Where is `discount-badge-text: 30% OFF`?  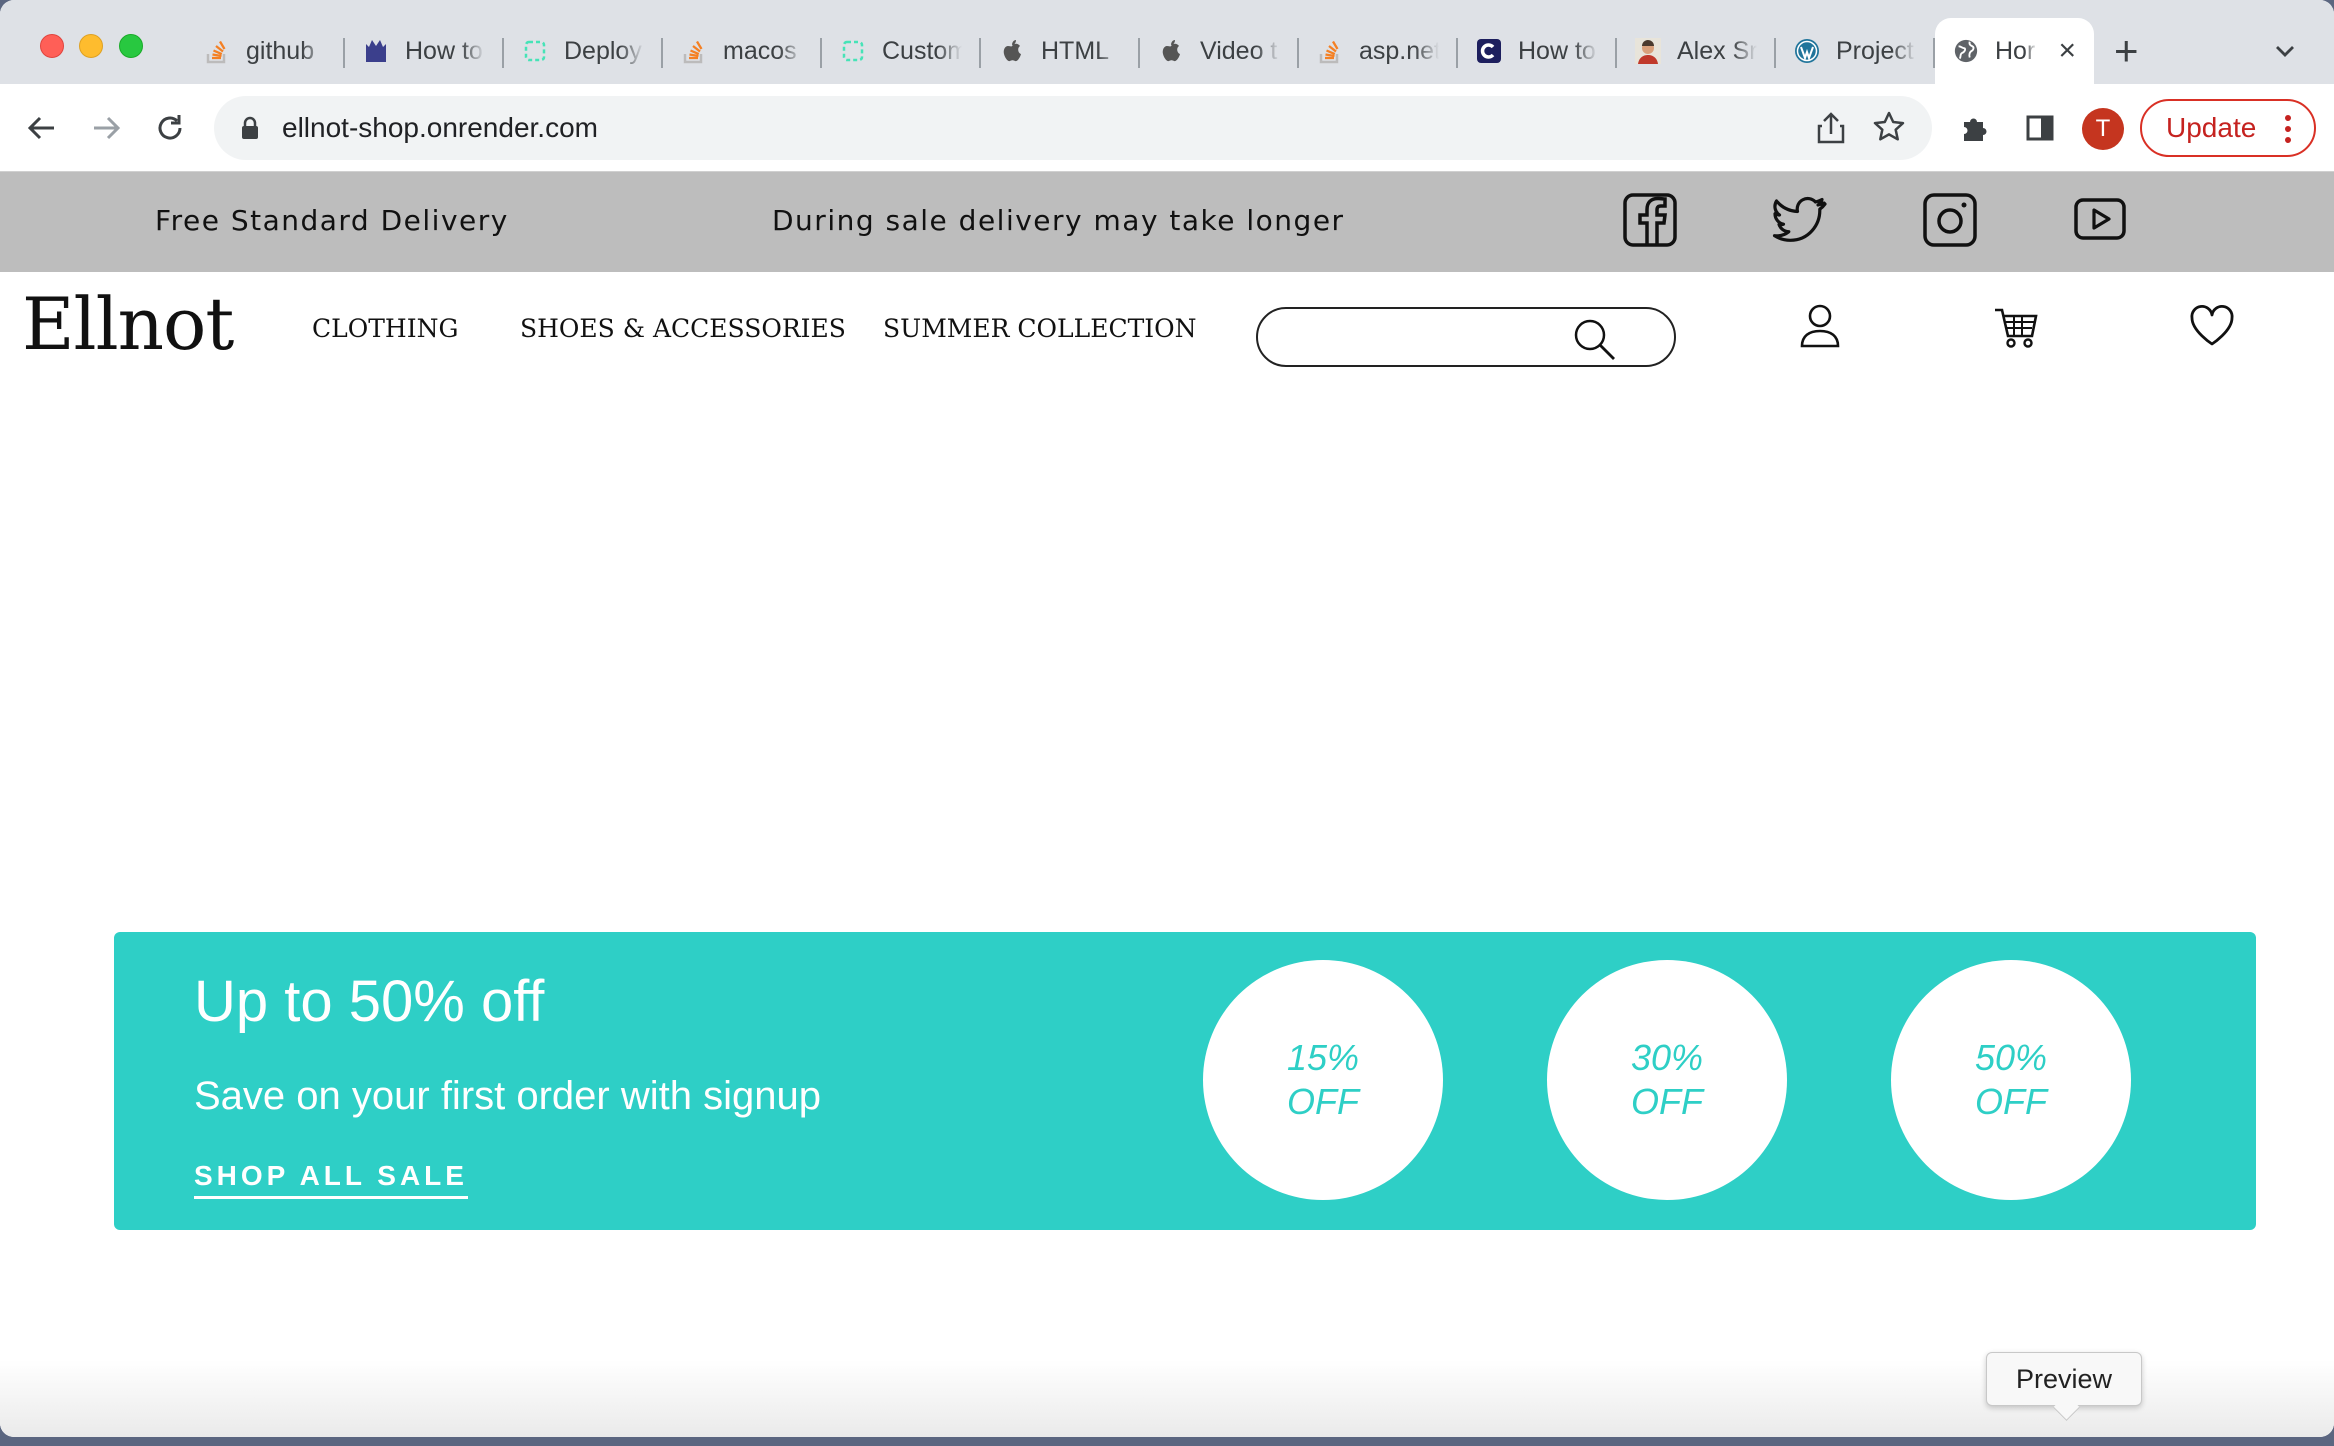
discount-badge-text: 30% OFF is located at coordinates (1667, 1080).